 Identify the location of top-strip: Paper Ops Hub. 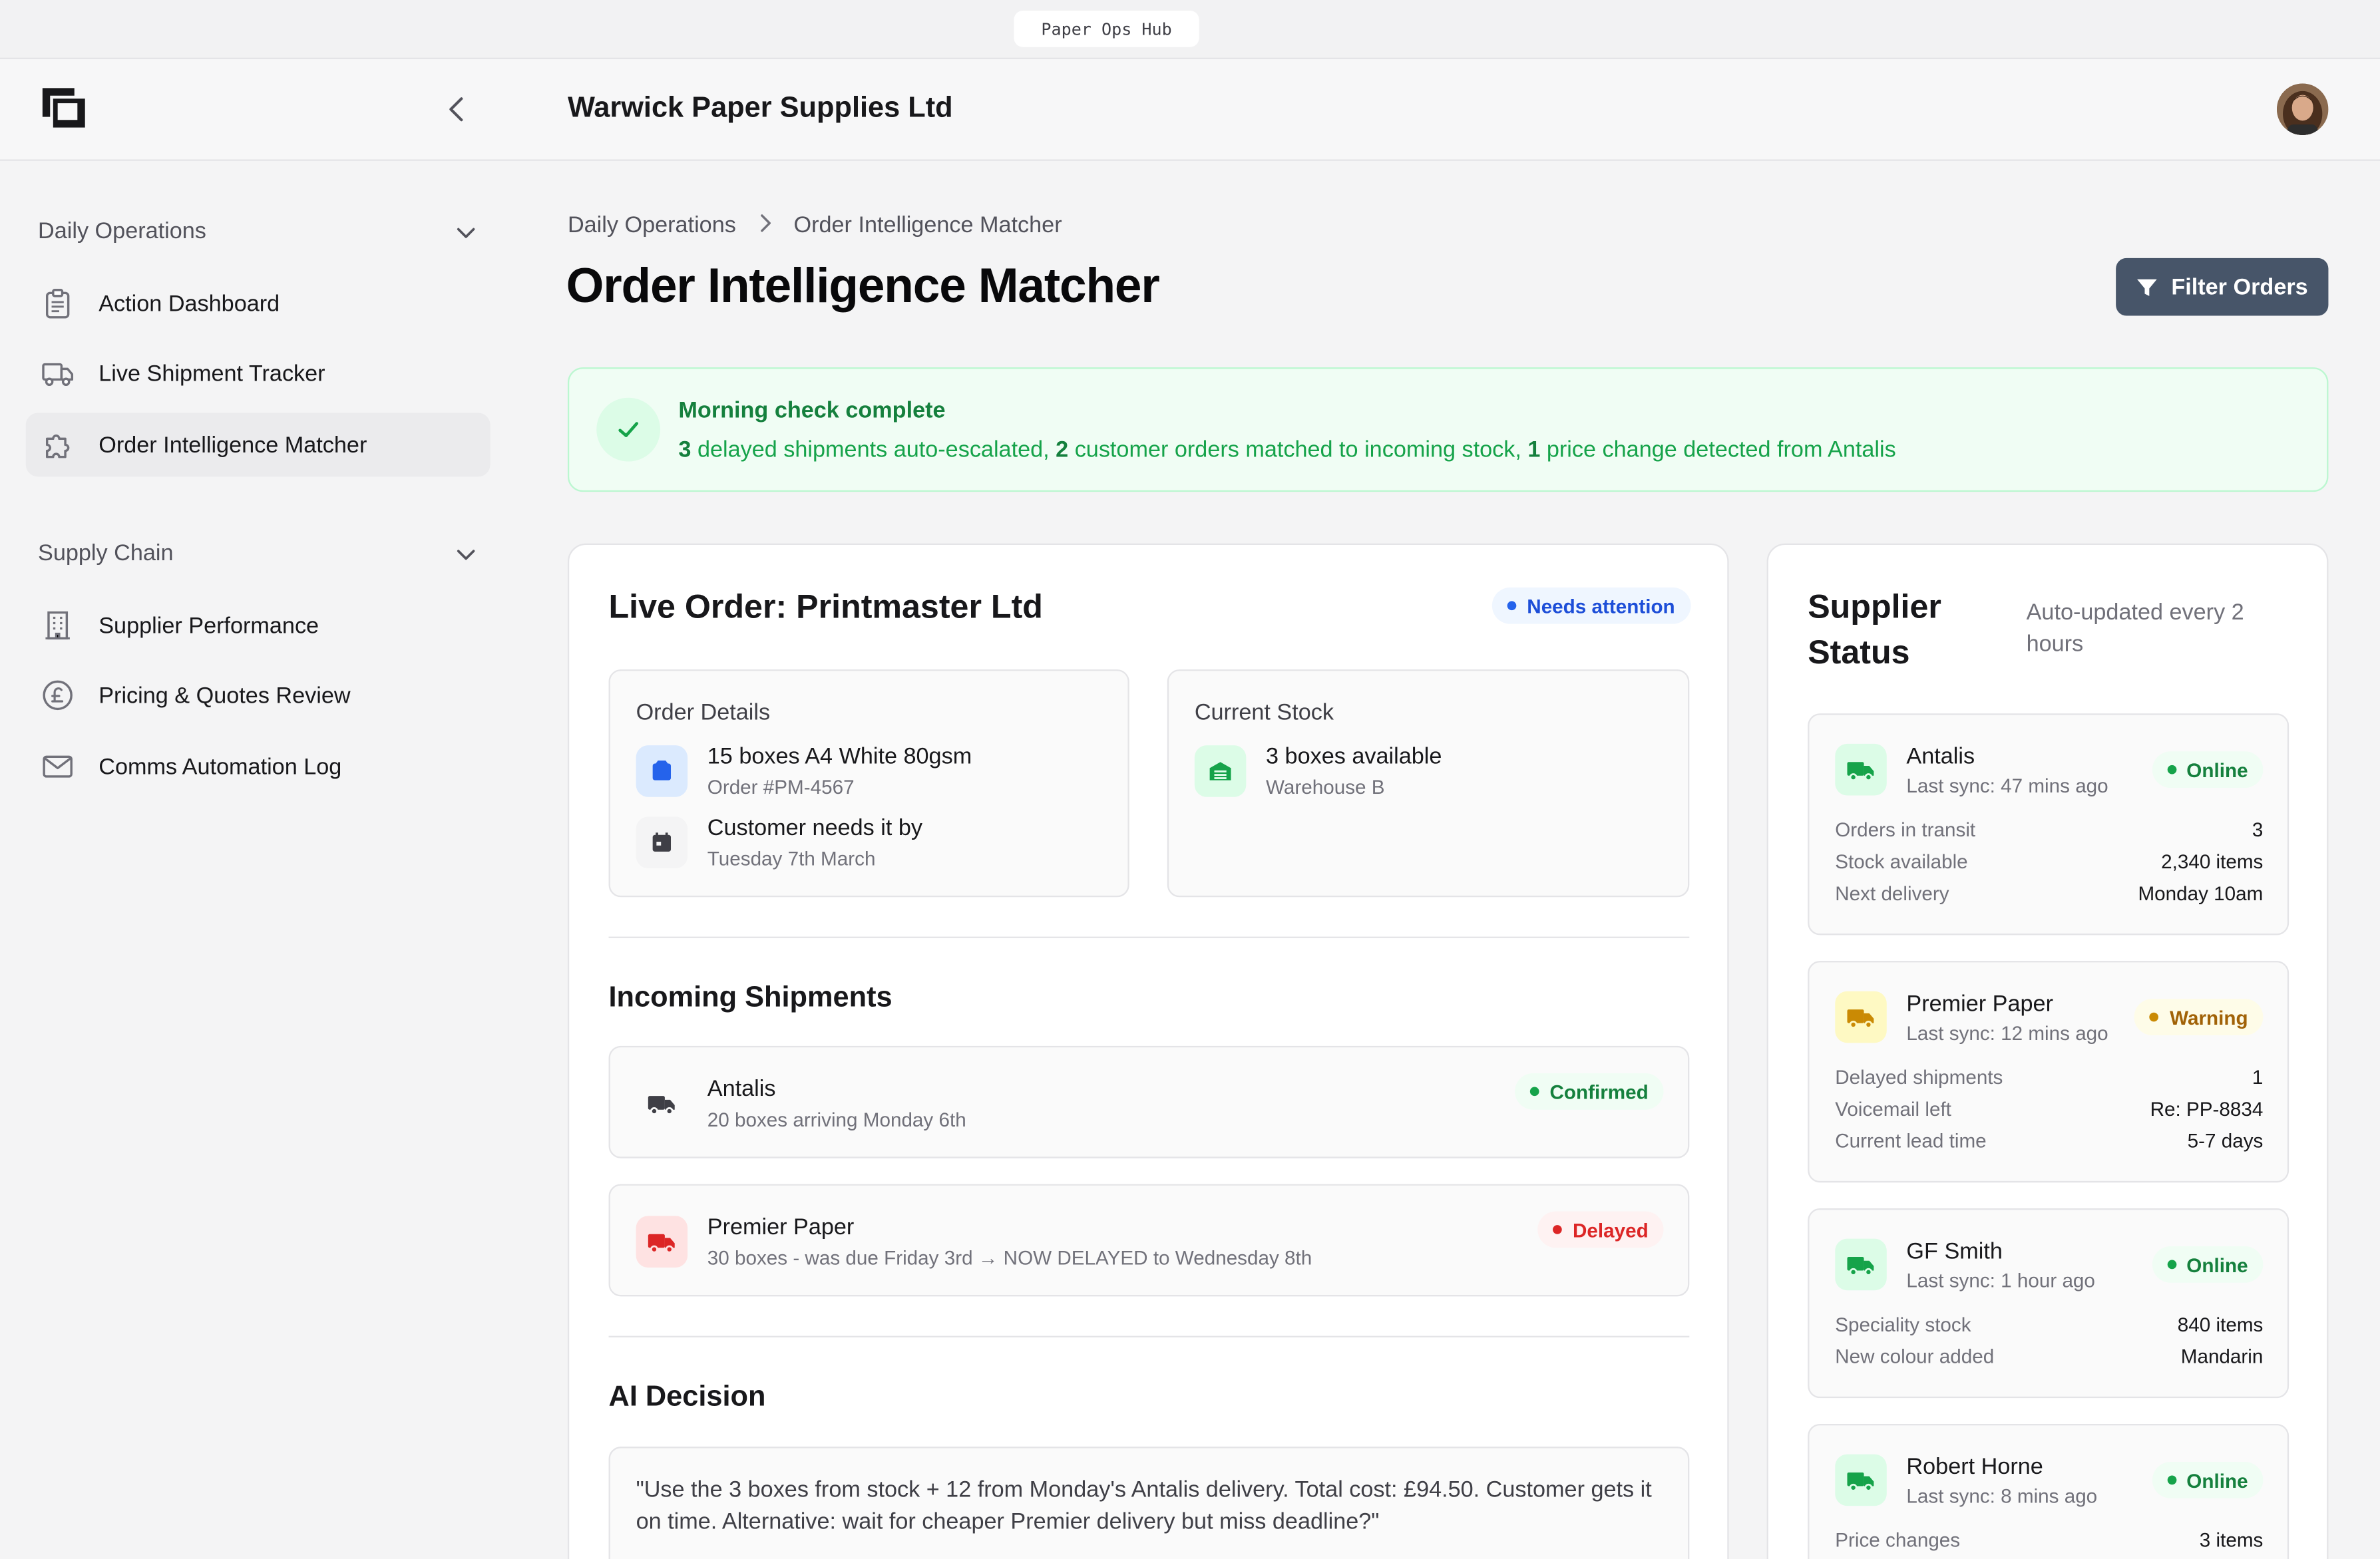
(1190, 30).